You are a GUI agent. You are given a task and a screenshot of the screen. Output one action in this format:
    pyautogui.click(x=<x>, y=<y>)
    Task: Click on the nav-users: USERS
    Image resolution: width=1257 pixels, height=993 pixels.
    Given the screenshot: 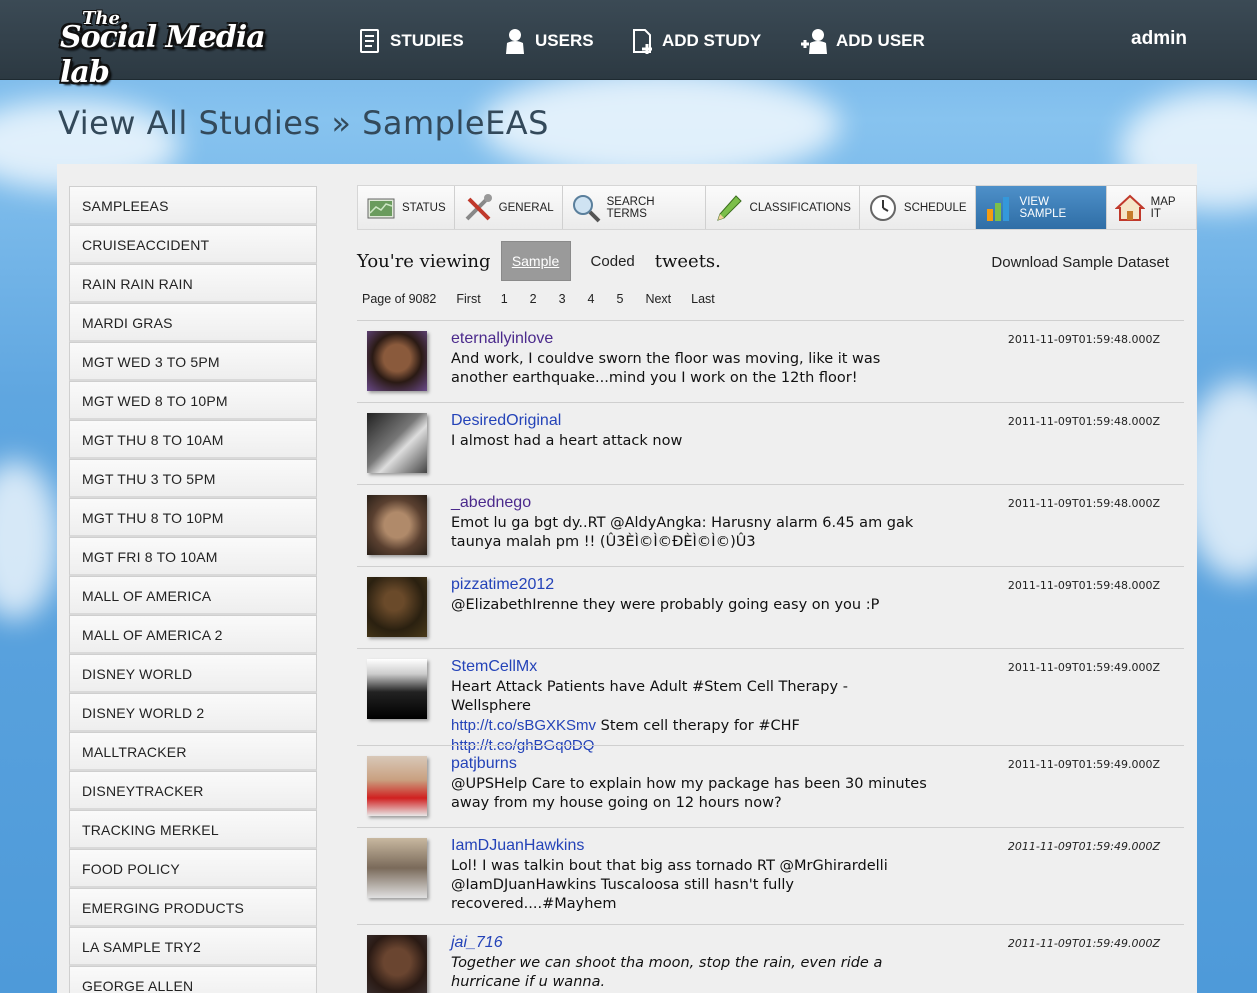 What is the action you would take?
    pyautogui.click(x=548, y=41)
    